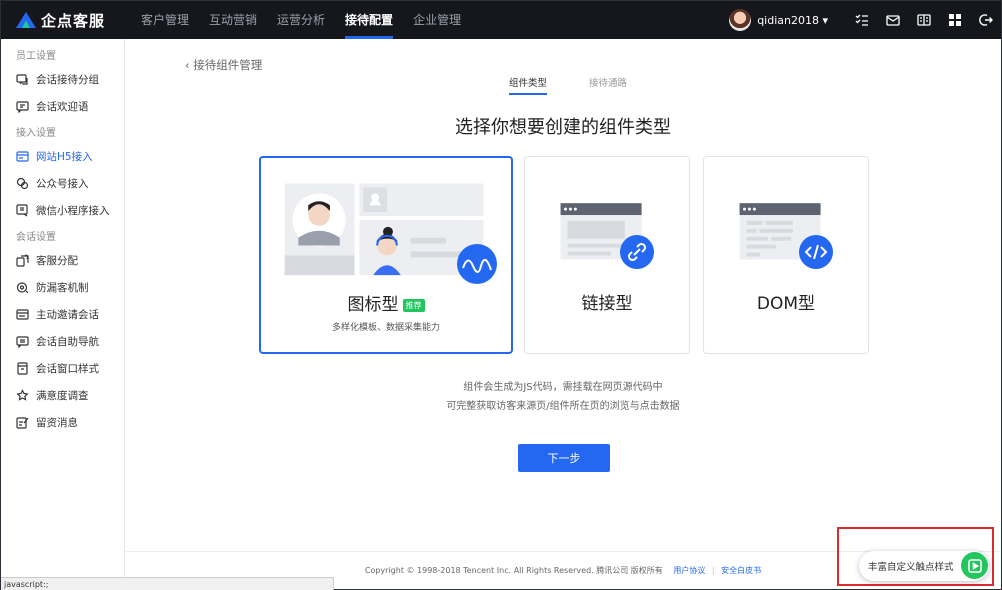  Describe the element at coordinates (233, 20) in the screenshot. I see `nav-item-marketing: 互动营销` at that location.